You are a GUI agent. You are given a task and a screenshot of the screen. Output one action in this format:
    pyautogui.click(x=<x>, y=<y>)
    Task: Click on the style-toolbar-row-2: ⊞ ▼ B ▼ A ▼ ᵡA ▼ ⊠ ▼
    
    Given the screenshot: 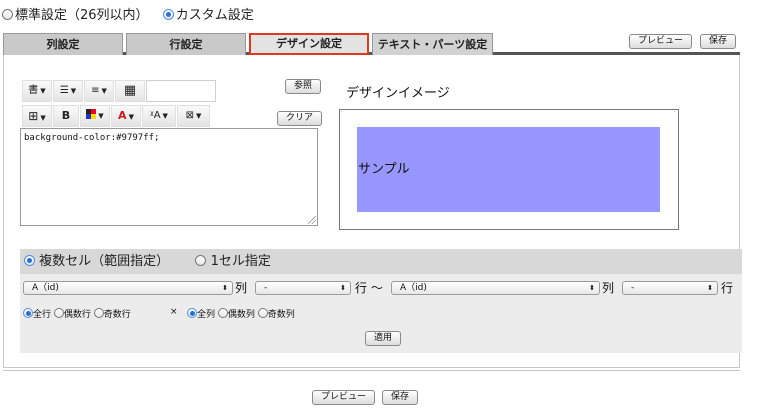 What is the action you would take?
    pyautogui.click(x=122, y=116)
    